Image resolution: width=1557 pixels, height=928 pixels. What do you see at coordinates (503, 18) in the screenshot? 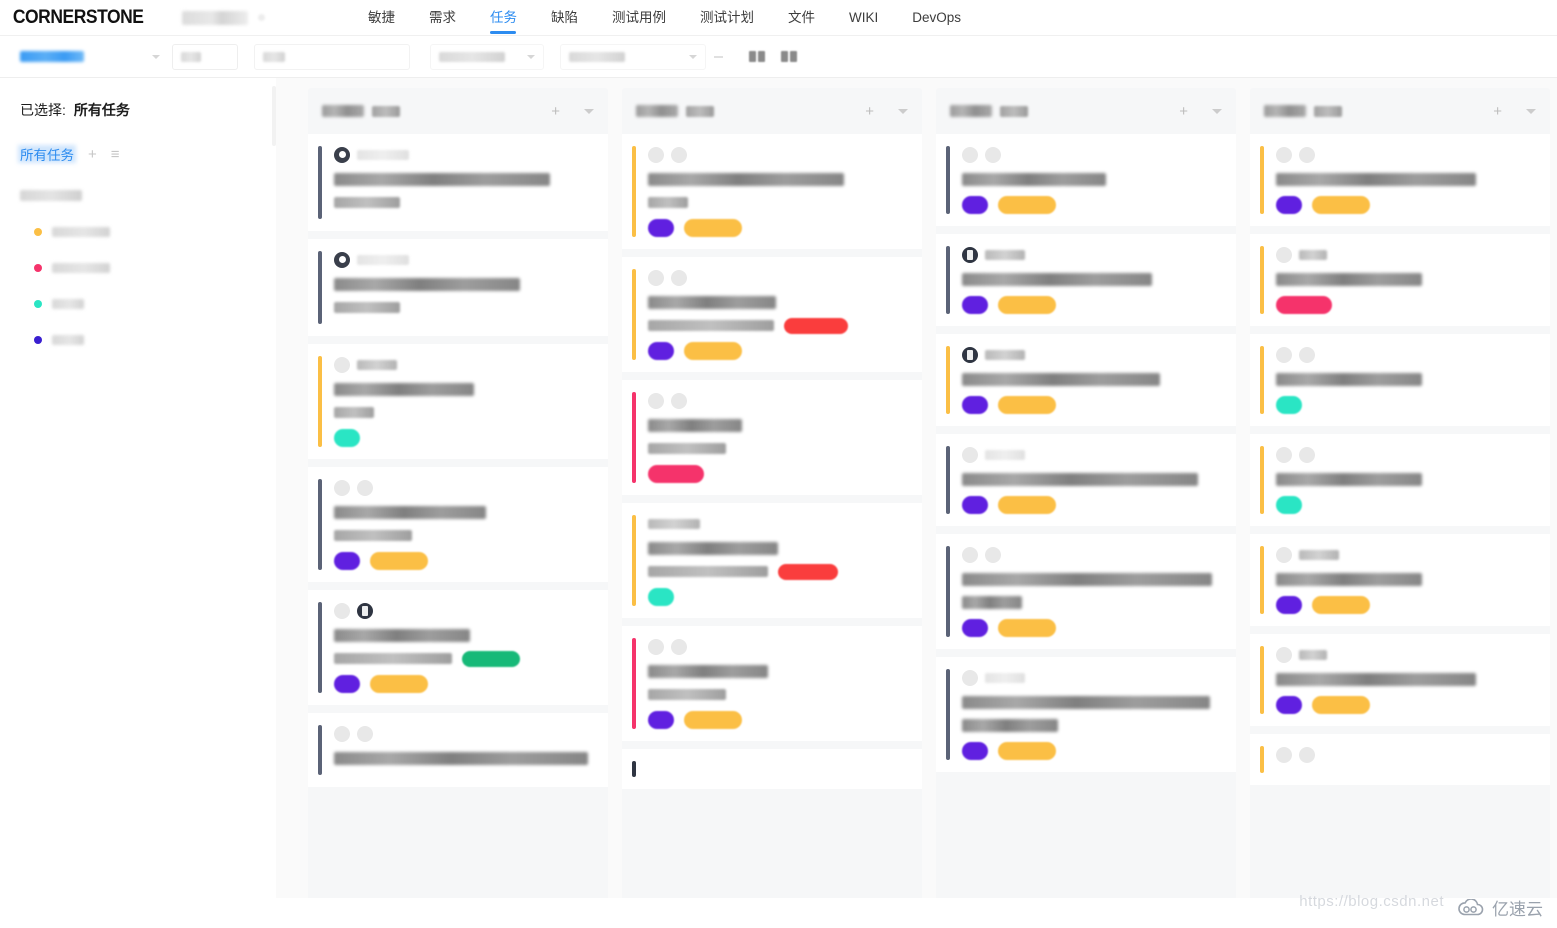
I see `nav-item-2: 任务` at bounding box center [503, 18].